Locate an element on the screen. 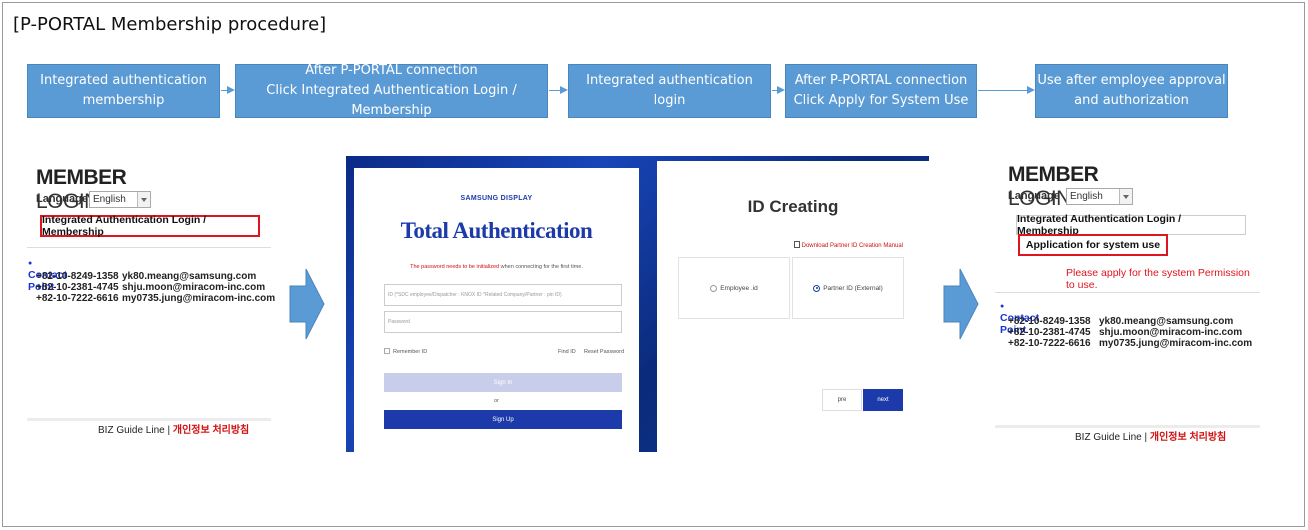  sign-in-button: Sign In is located at coordinates (503, 382).